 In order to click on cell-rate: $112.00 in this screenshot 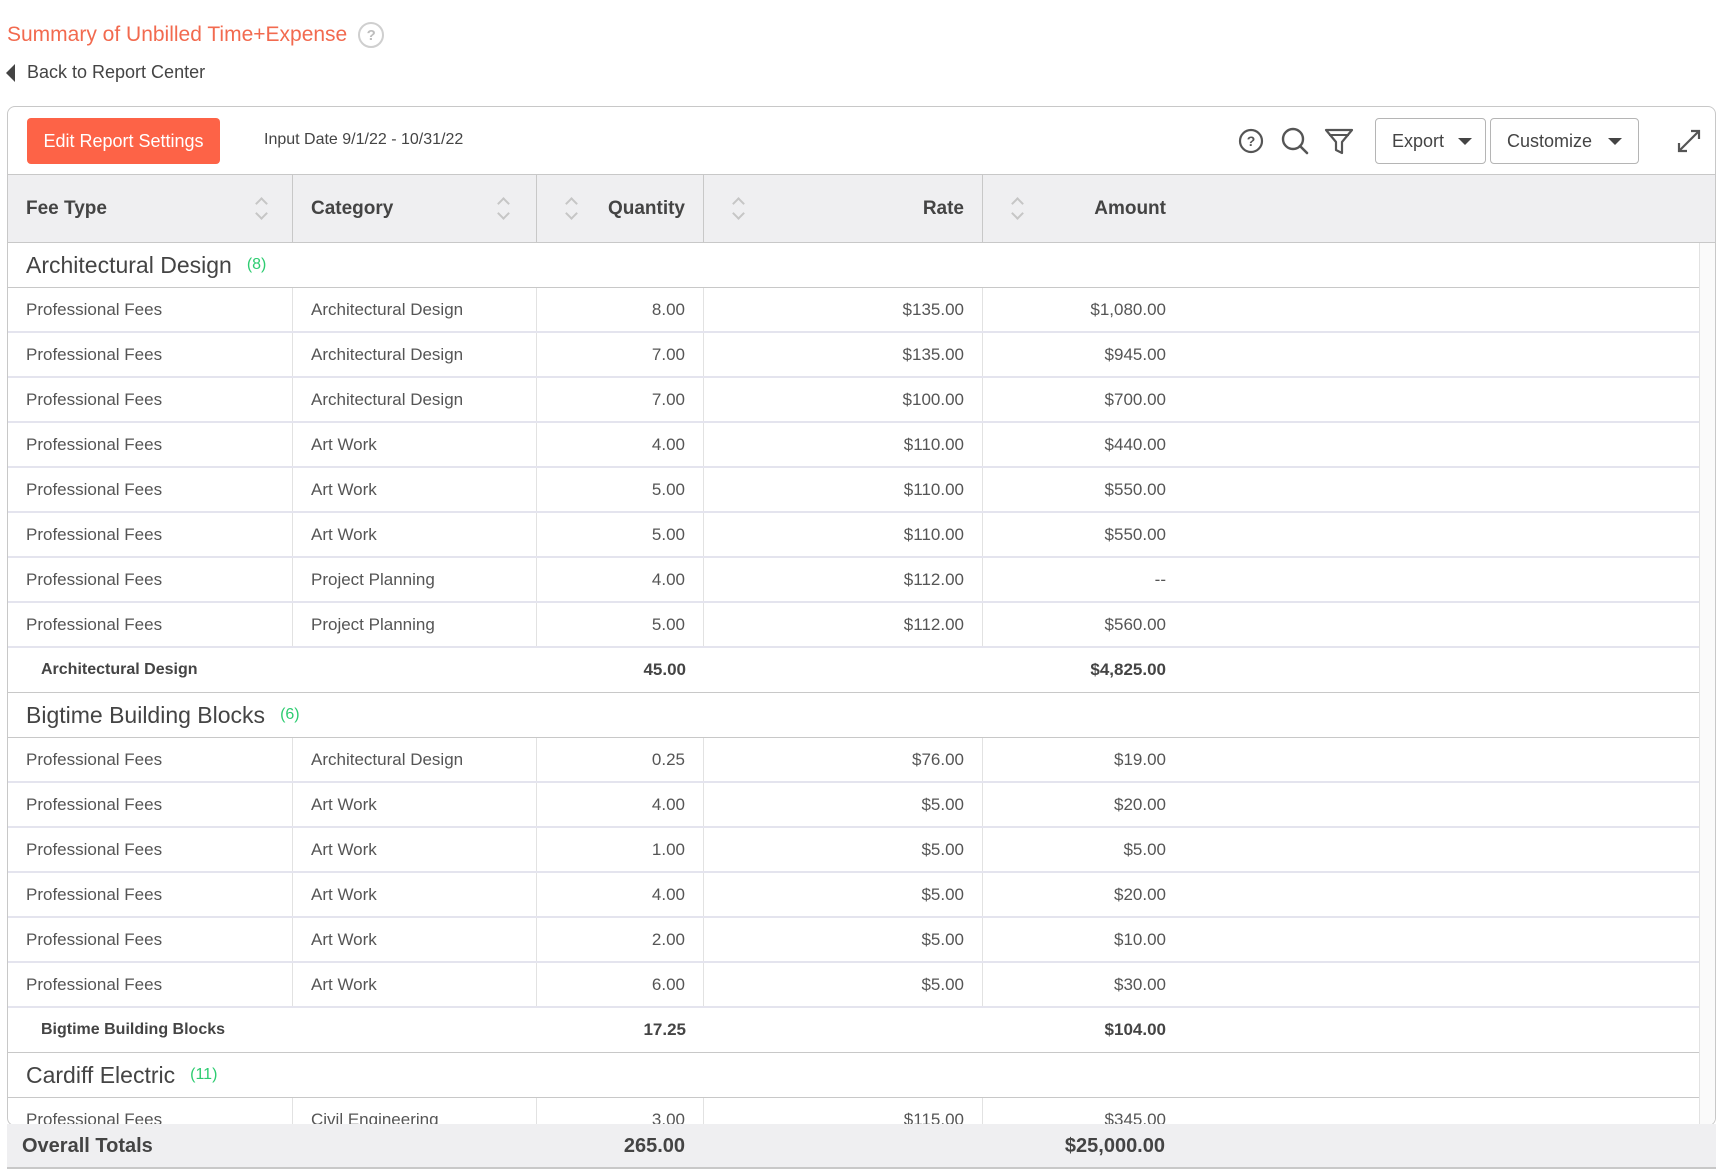, I will do `click(843, 579)`.